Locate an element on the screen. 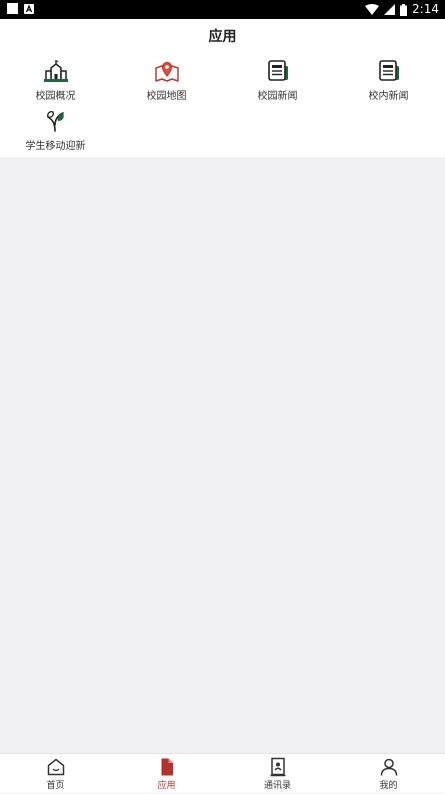  tab-label: 我的 is located at coordinates (388, 786).